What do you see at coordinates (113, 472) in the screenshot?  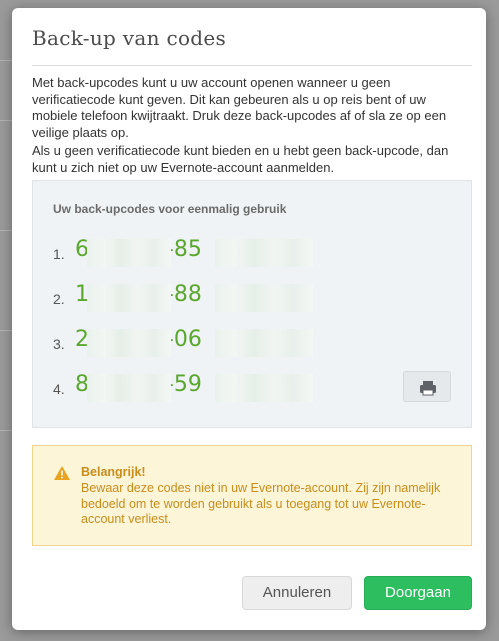 I see `notice-title: Belangrijk!` at bounding box center [113, 472].